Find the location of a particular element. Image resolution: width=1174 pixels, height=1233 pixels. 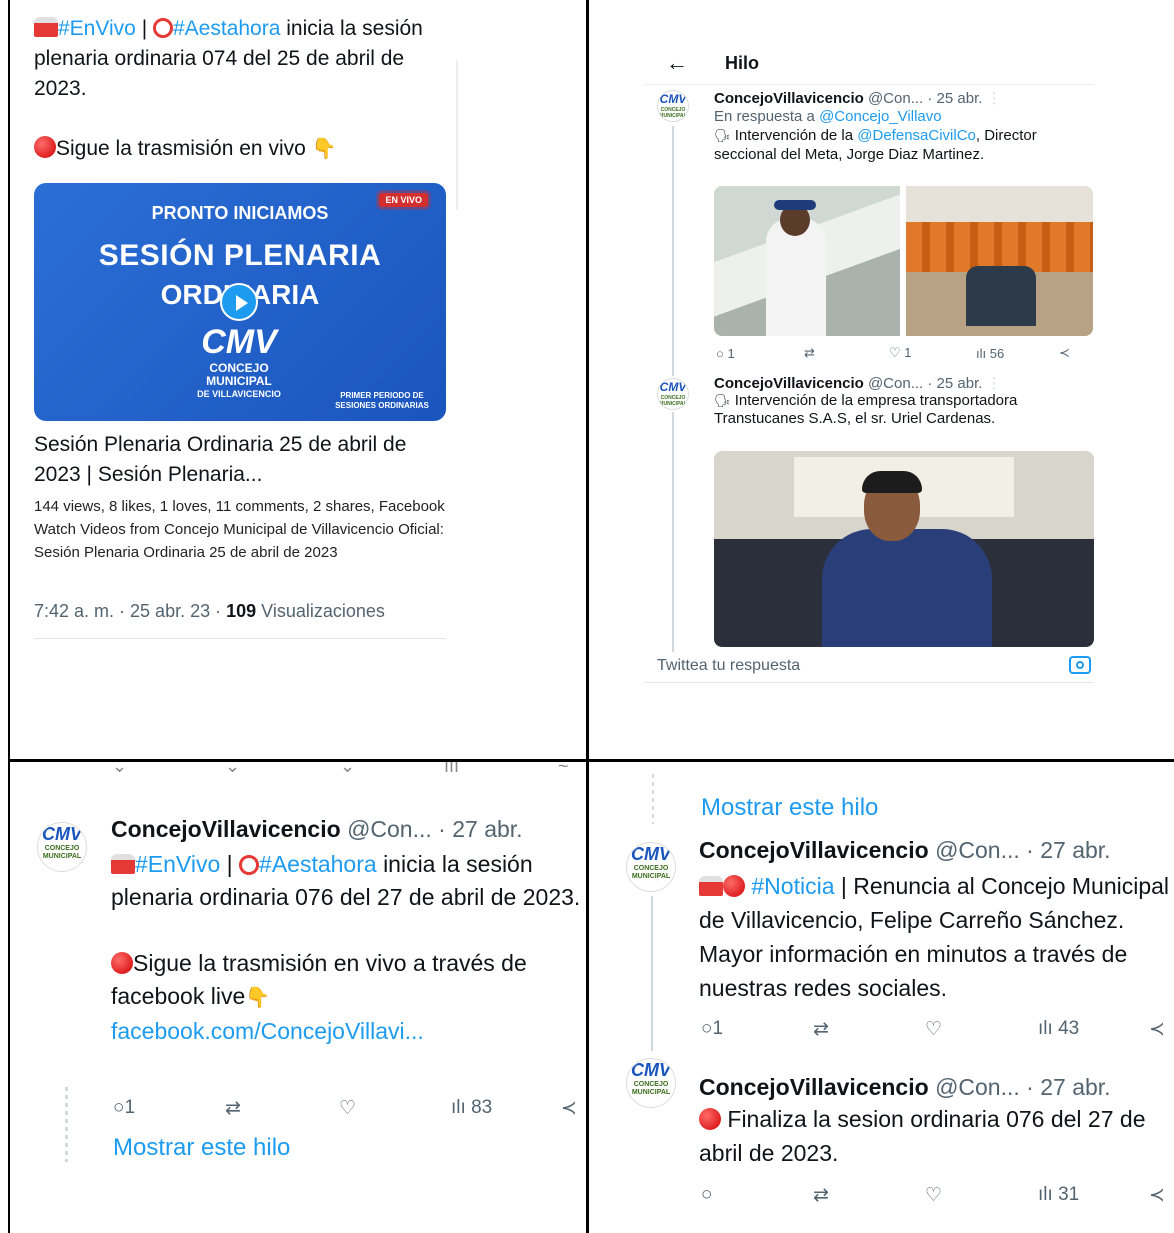

play-icon is located at coordinates (239, 302).